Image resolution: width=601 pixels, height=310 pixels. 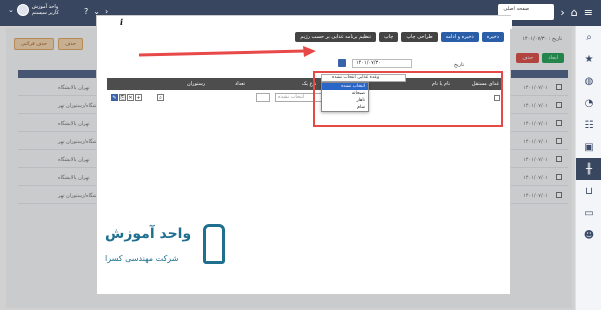 I want to click on pointer-arrow-icon, so click(x=227, y=51).